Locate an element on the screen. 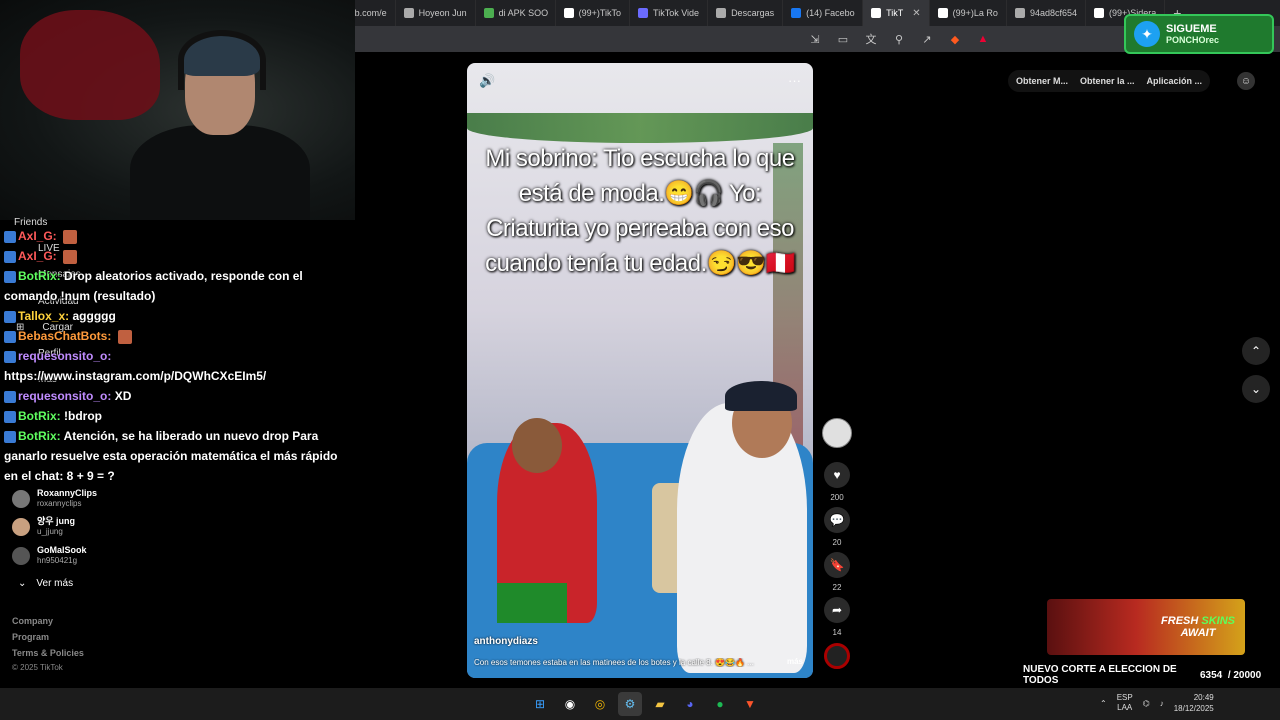 Image resolution: width=1280 pixels, height=720 pixels. description-more-link: más is located at coordinates (795, 661).